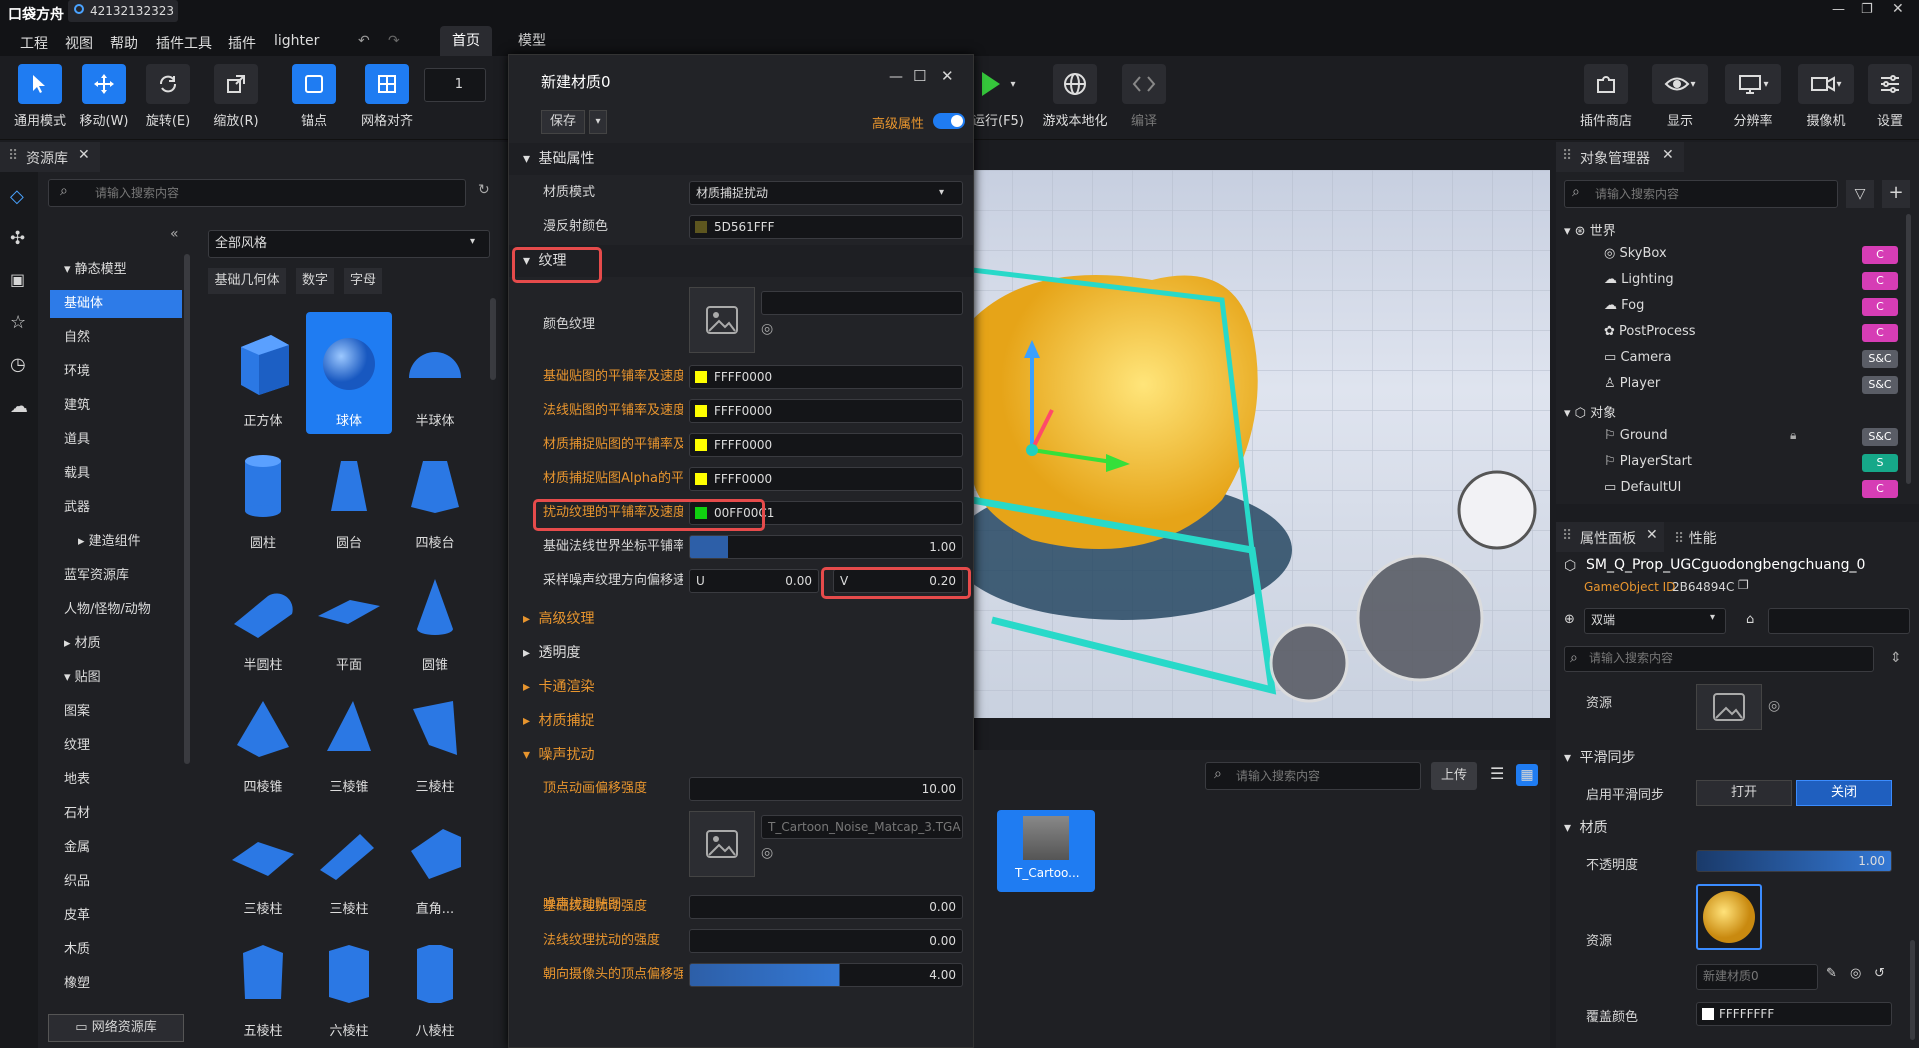  I want to click on anchor-button: 锚点, so click(314, 96).